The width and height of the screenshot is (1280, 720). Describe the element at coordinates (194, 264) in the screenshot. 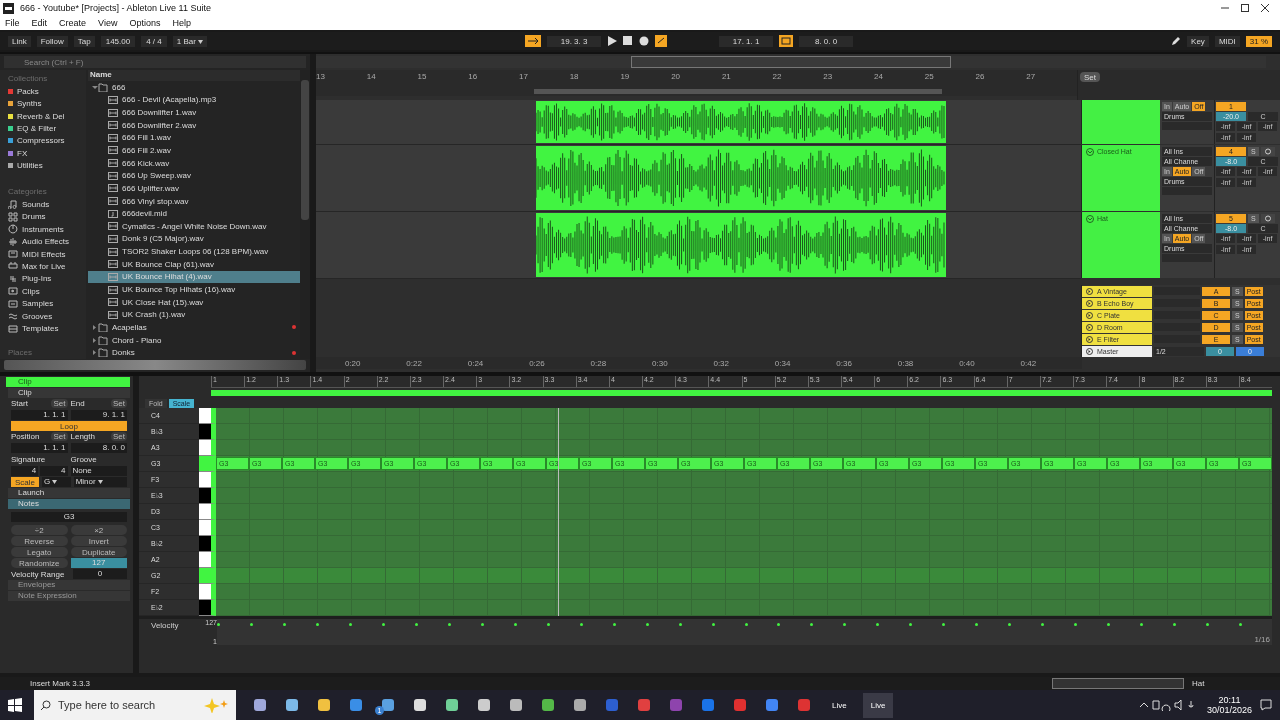

I see `sample-list-item: UK Bounce Clap (61).wav` at that location.